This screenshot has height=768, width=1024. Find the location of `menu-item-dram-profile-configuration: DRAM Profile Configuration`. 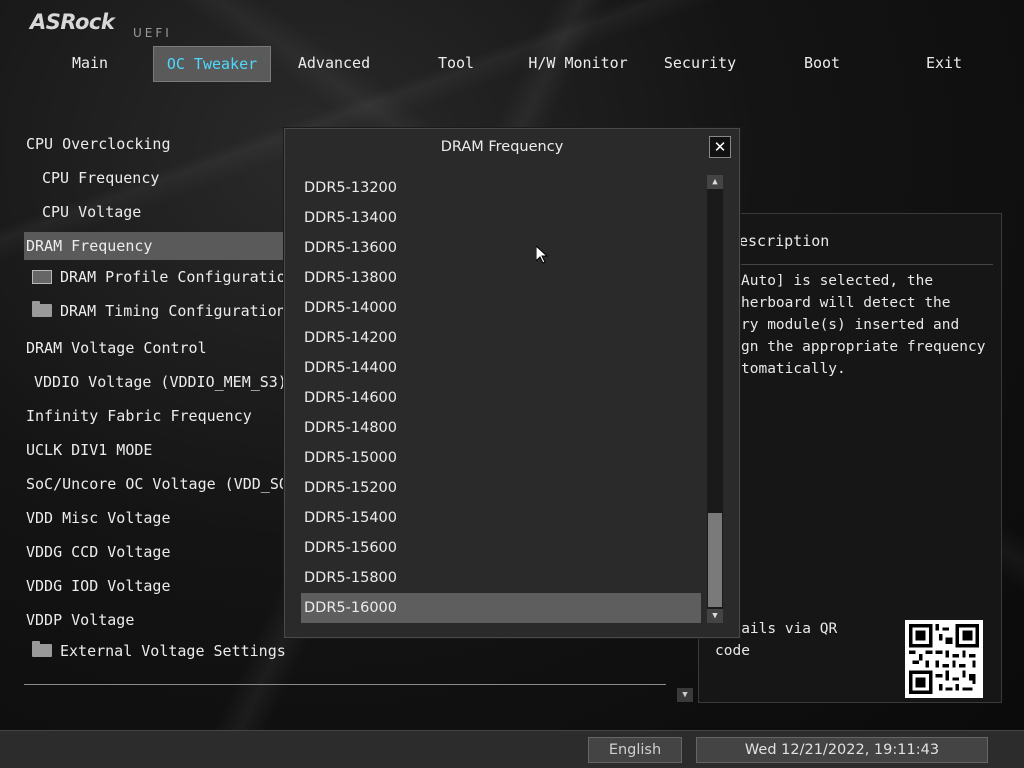

menu-item-dram-profile-configuration: DRAM Profile Configuration is located at coordinates (163, 277).